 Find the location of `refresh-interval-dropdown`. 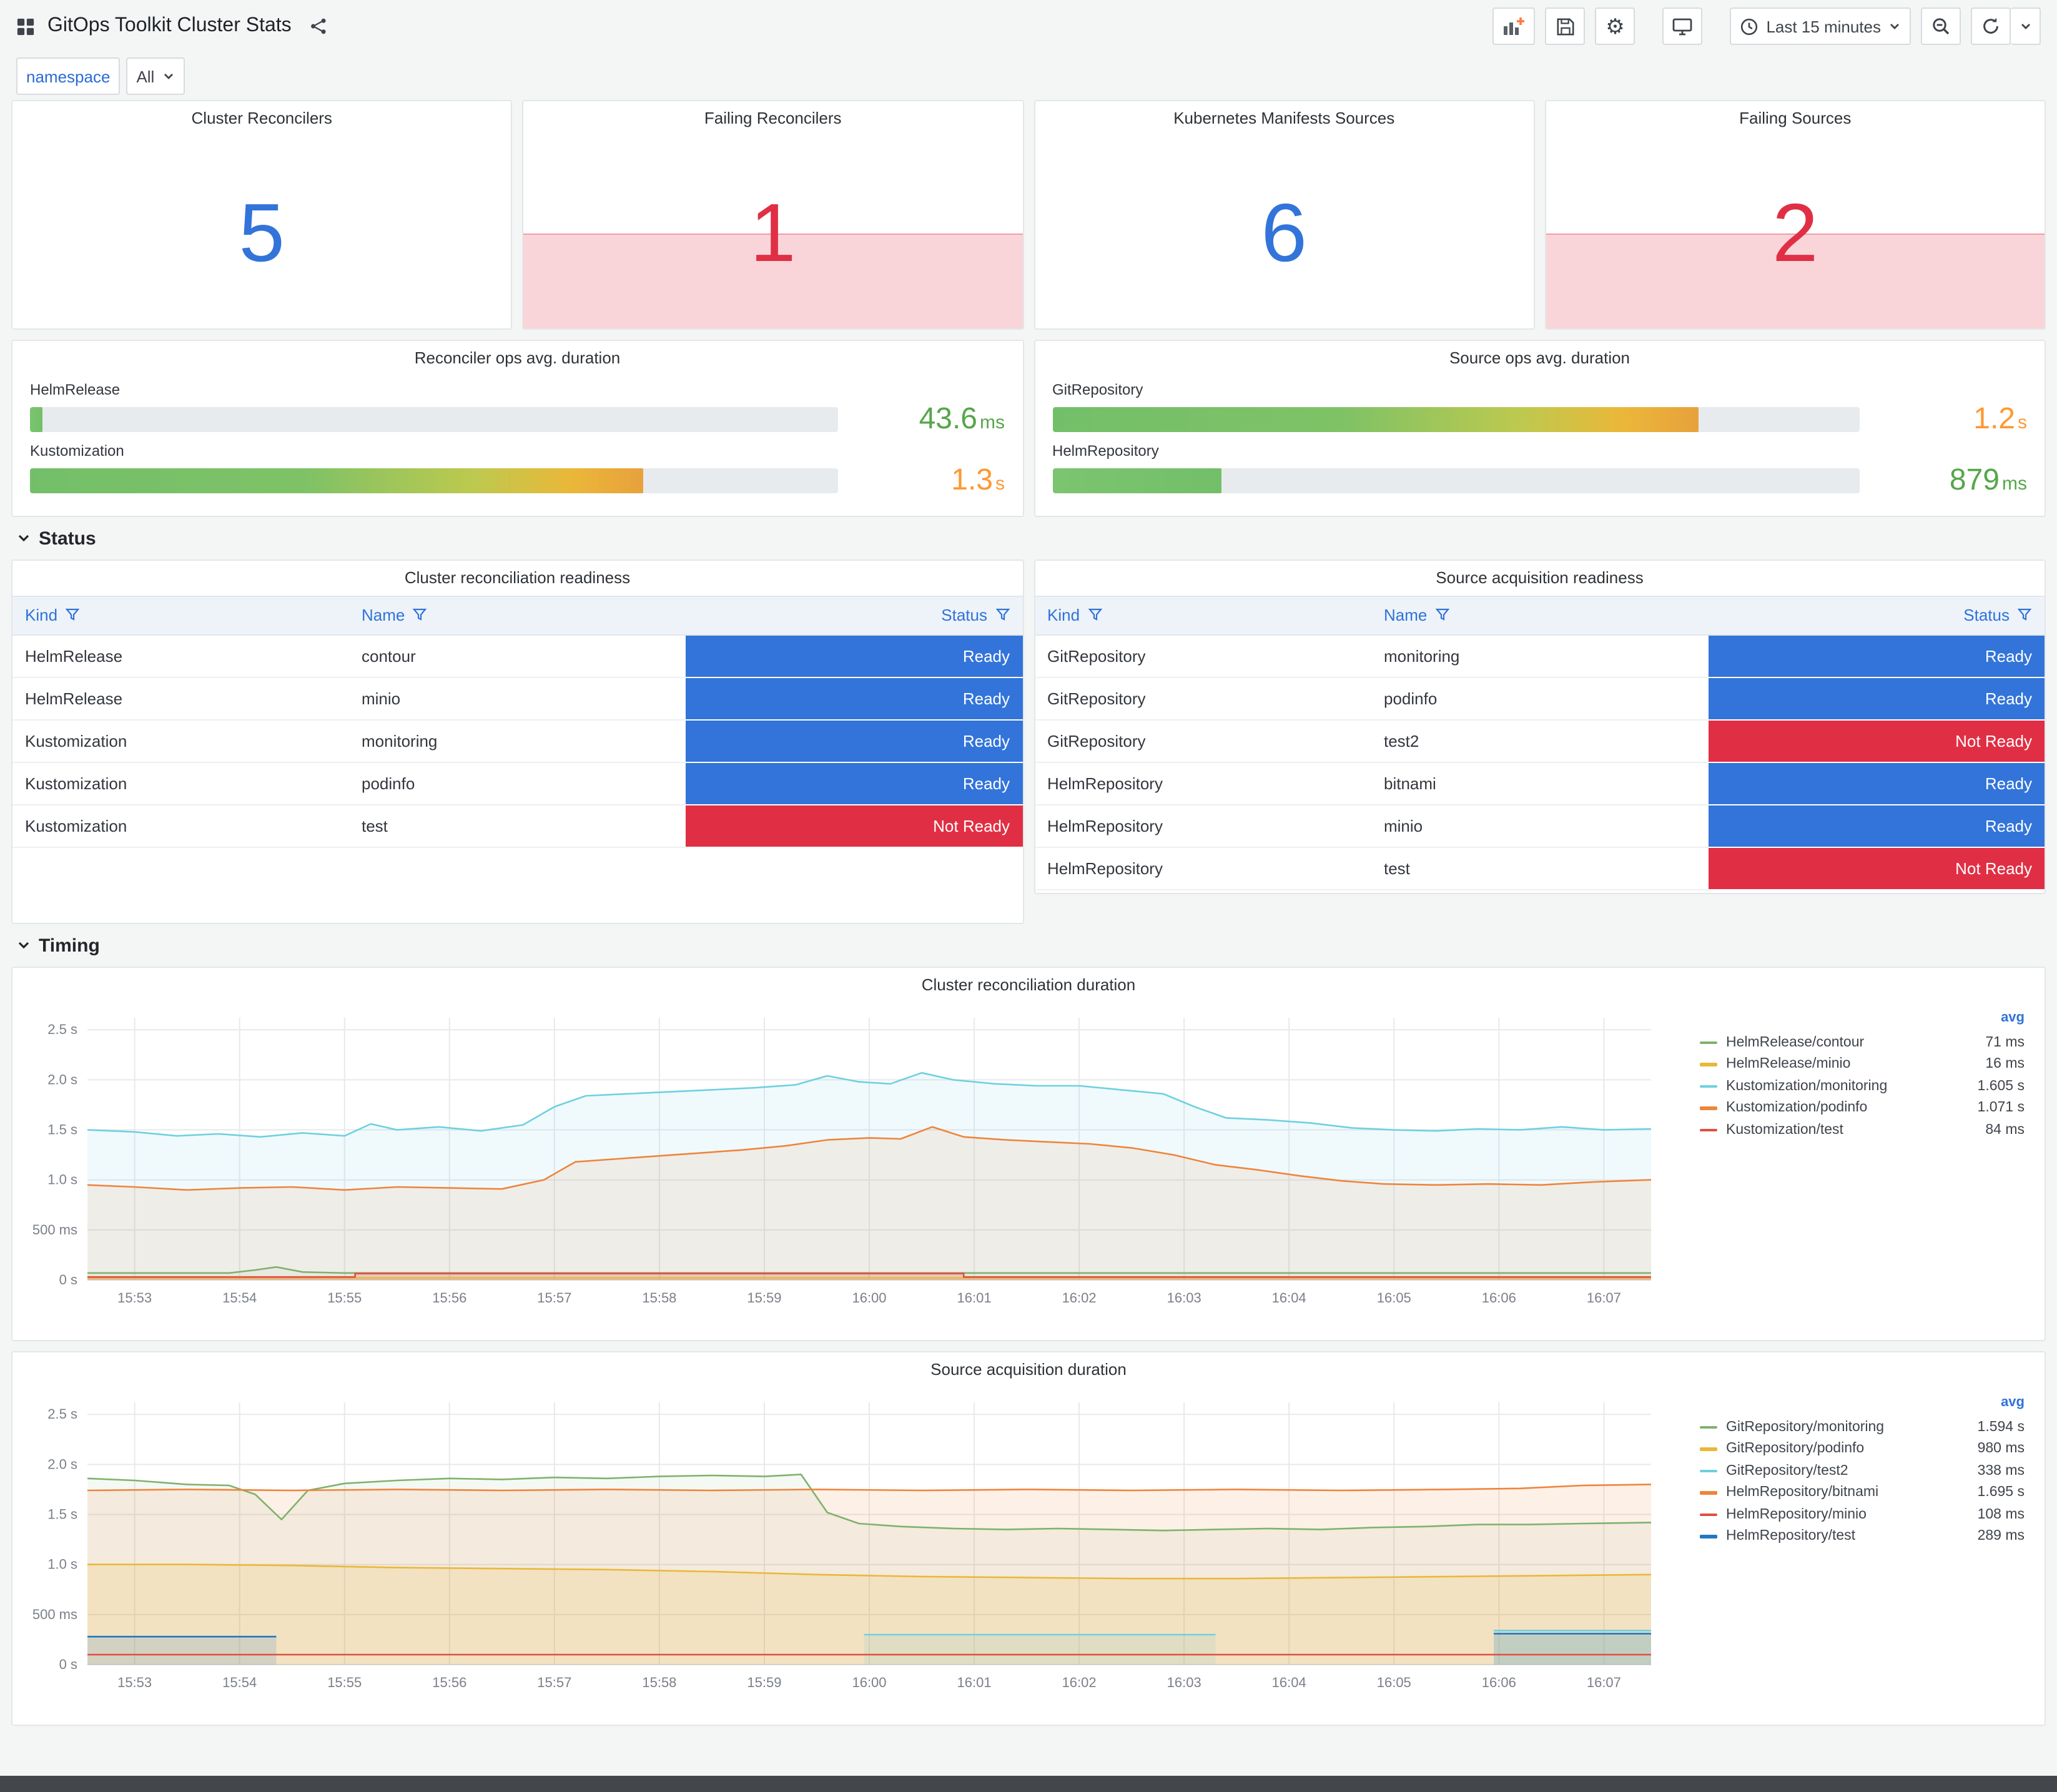

refresh-interval-dropdown is located at coordinates (2026, 26).